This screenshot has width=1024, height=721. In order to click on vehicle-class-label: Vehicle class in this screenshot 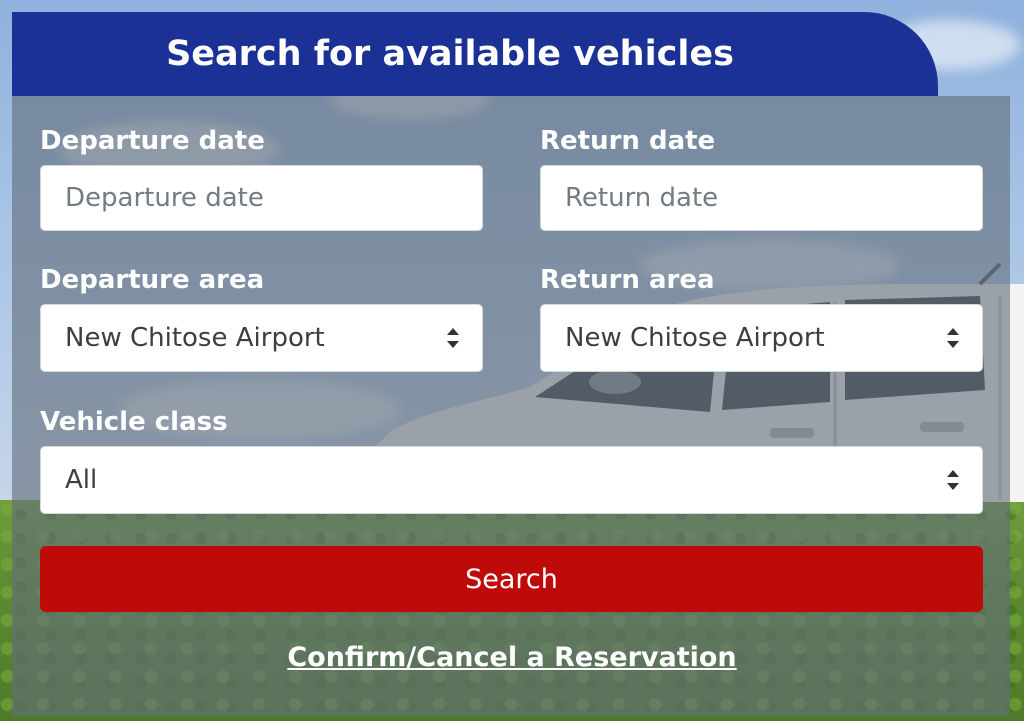, I will do `click(134, 422)`.